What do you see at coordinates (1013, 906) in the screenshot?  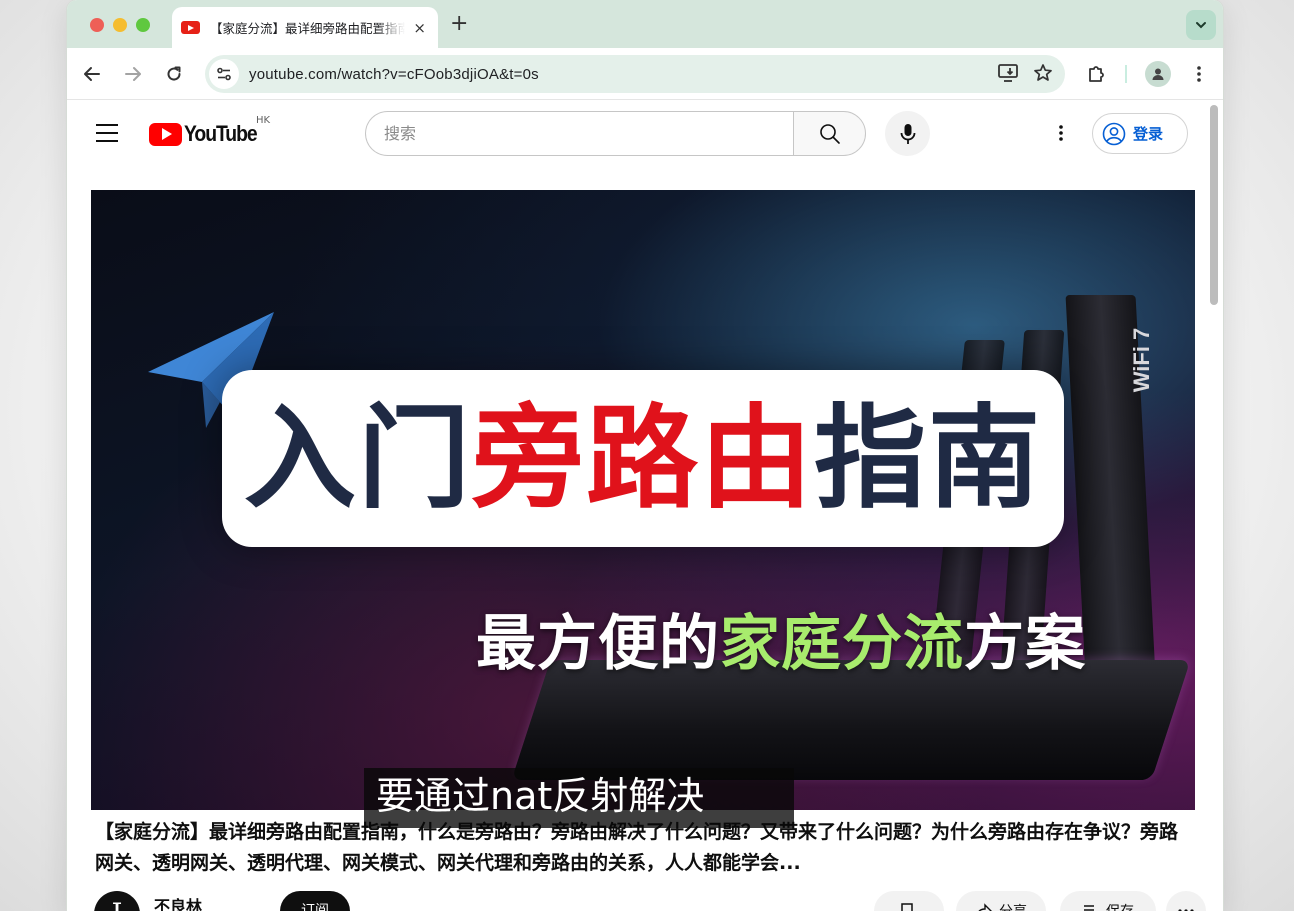 I see `share-label: 分享` at bounding box center [1013, 906].